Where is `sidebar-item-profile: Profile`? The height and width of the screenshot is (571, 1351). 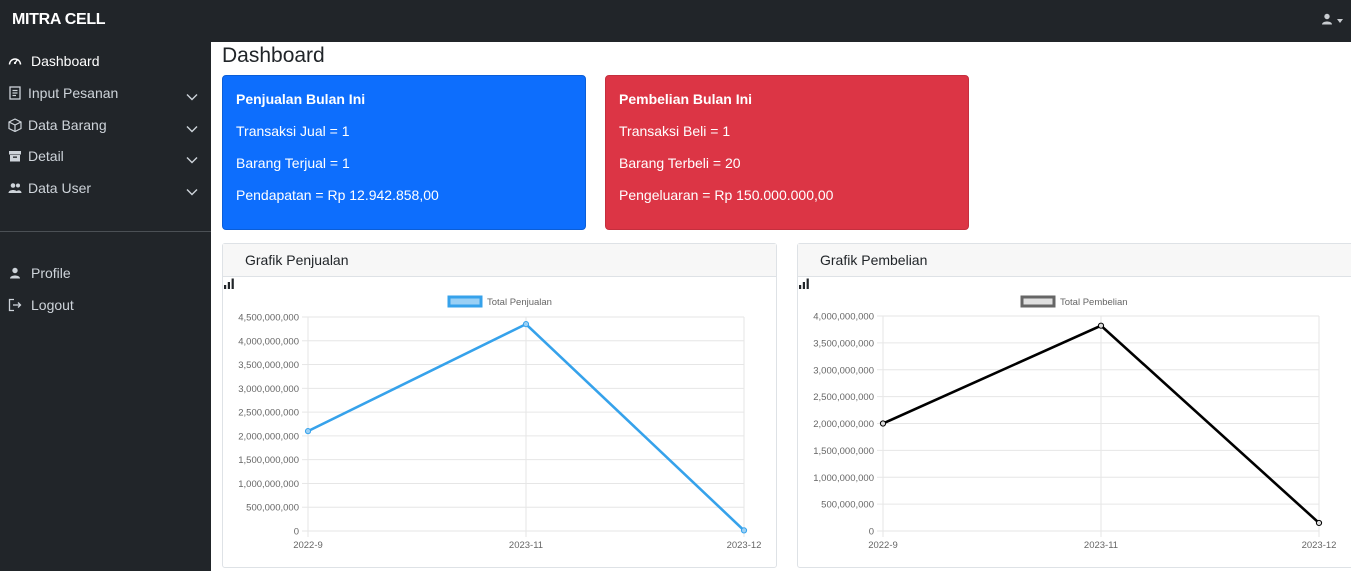 sidebar-item-profile: Profile is located at coordinates (105, 273).